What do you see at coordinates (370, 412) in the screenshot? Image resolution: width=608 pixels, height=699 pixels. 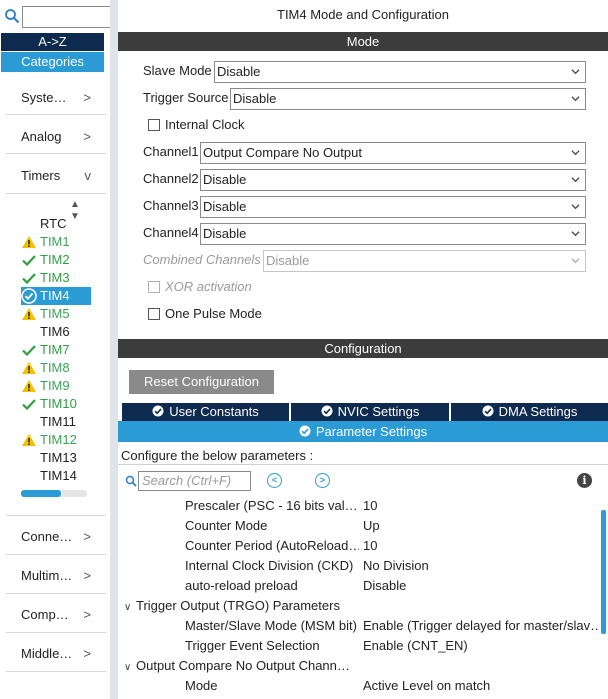 I see `tab-nvic-settings: NVIC Settings` at bounding box center [370, 412].